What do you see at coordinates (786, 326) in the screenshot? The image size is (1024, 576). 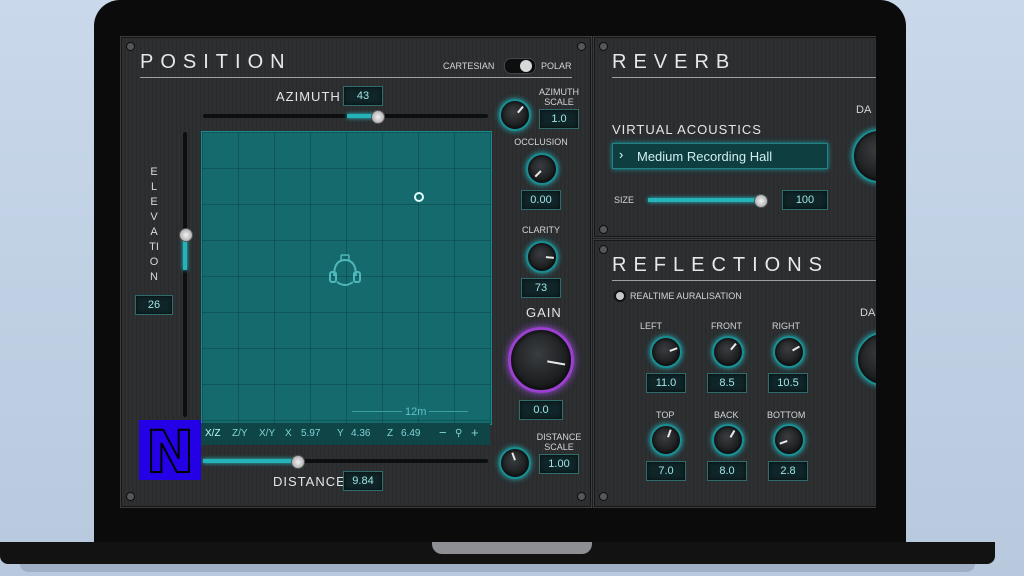 I see `right-label: RIGHT` at bounding box center [786, 326].